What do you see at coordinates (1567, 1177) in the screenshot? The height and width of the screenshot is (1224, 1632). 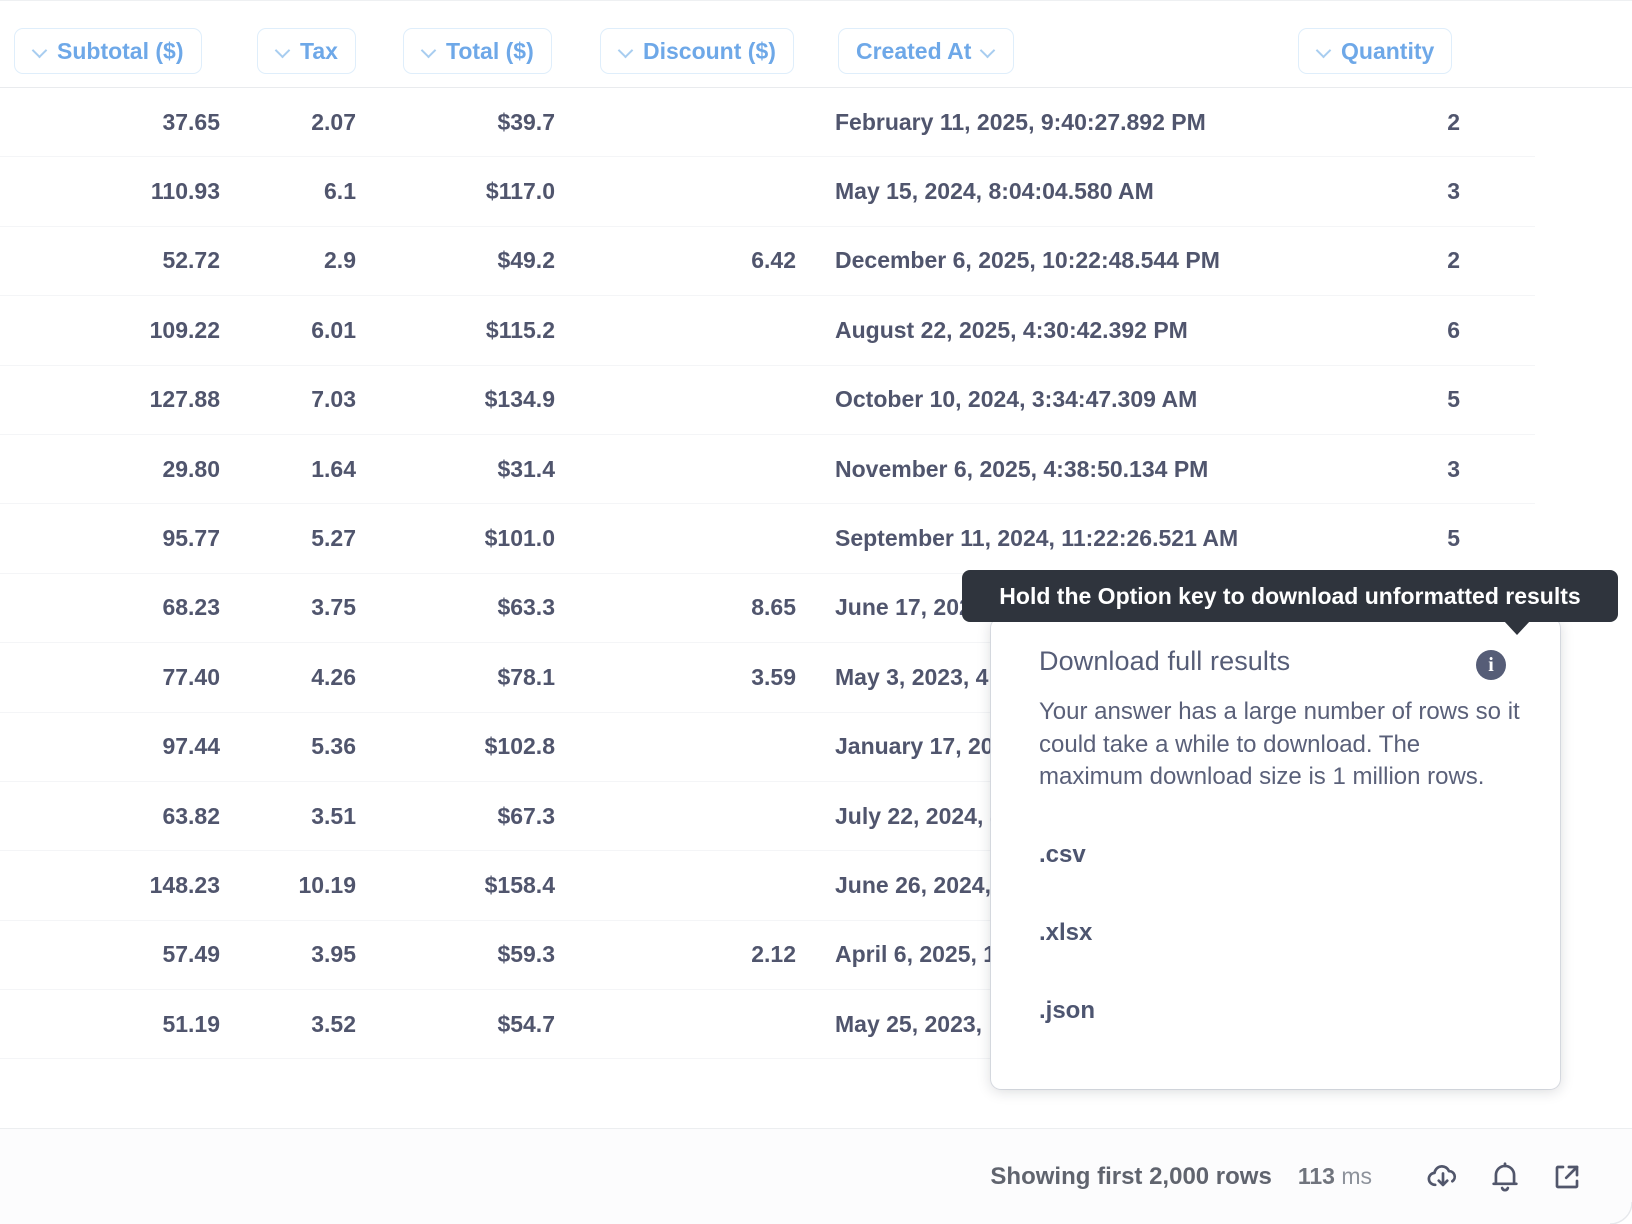 I see `external-link-icon` at bounding box center [1567, 1177].